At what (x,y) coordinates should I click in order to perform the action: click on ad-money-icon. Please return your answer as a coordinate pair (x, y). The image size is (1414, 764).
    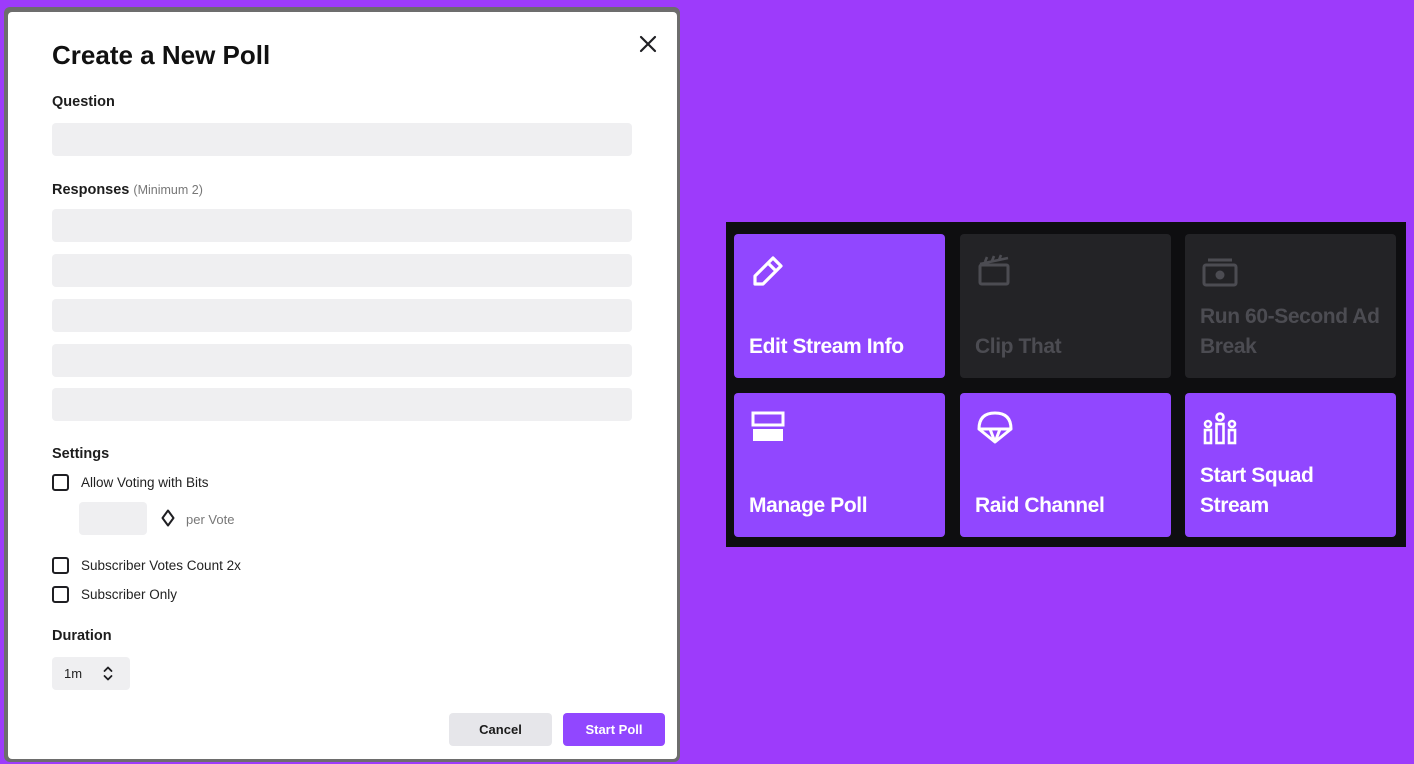
    Looking at the image, I should click on (1220, 272).